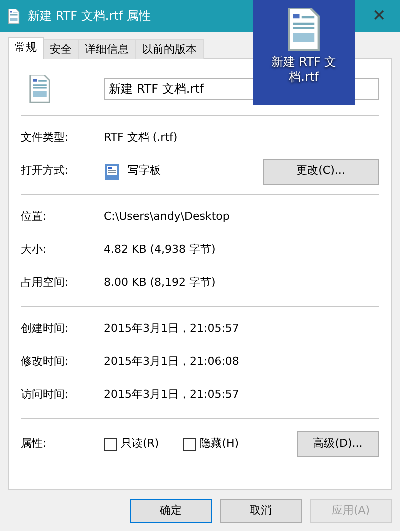  Describe the element at coordinates (141, 138) in the screenshot. I see `field-value: RTF 文档 (.rtf)` at that location.